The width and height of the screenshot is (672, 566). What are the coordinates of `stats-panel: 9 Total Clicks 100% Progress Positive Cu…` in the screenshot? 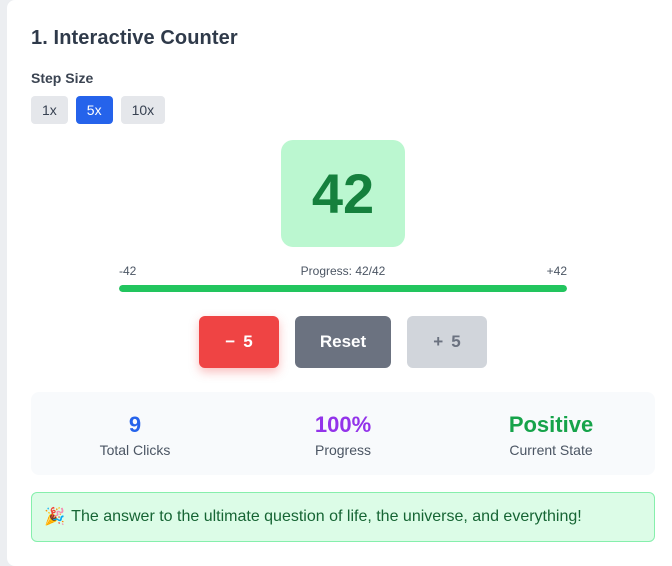 It's located at (343, 433).